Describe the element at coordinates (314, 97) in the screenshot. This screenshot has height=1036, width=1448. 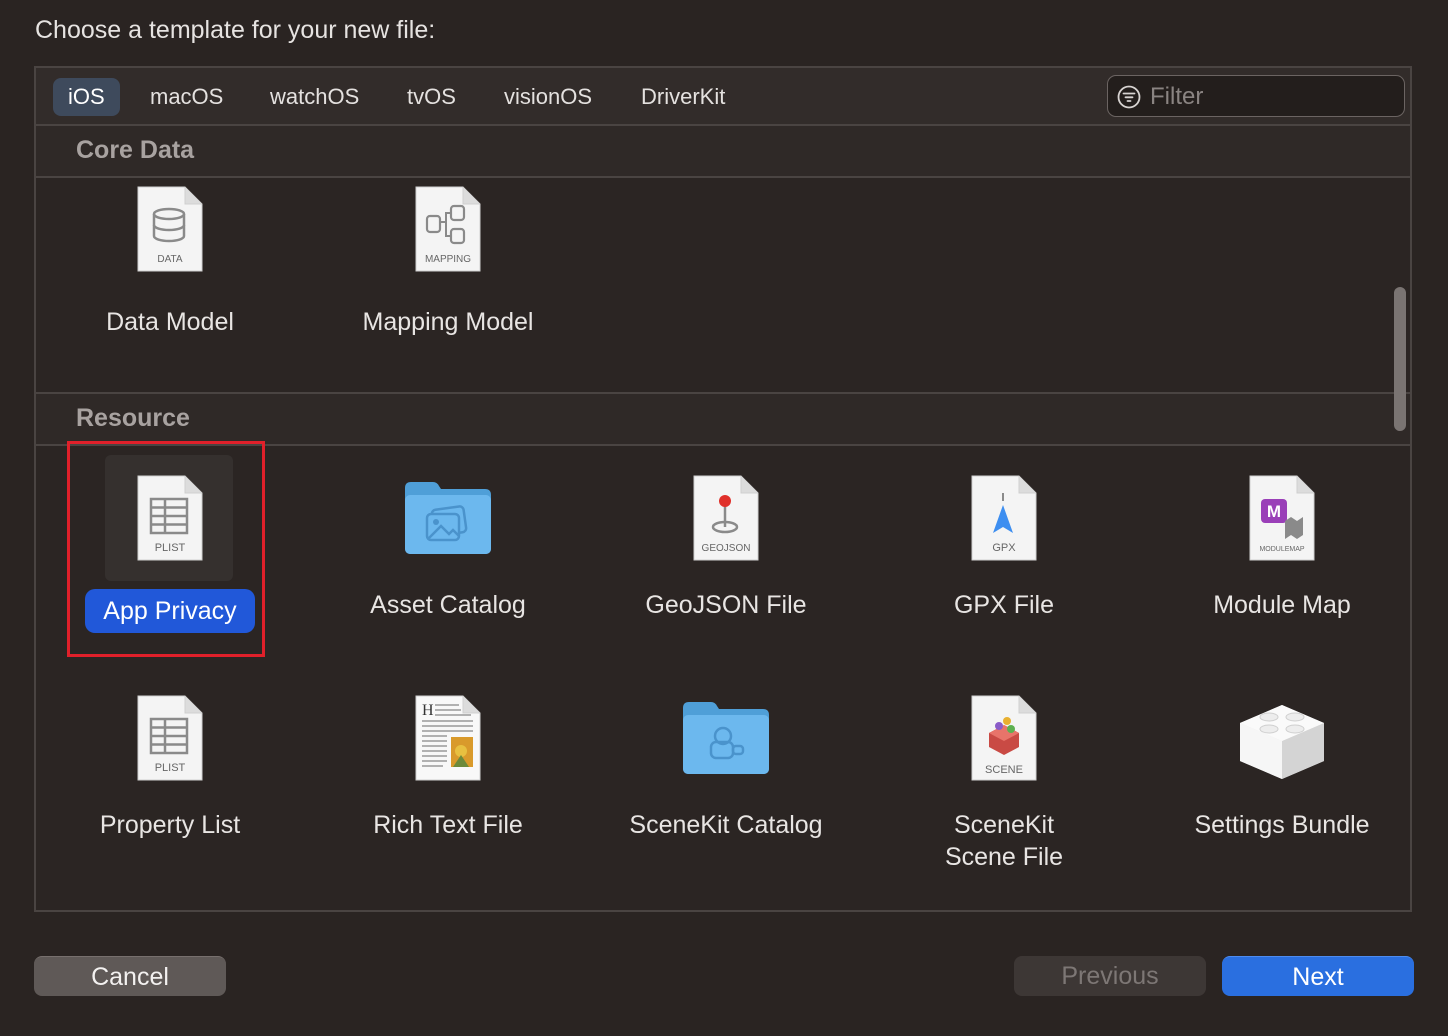
I see `tab-watchos: watchOS` at that location.